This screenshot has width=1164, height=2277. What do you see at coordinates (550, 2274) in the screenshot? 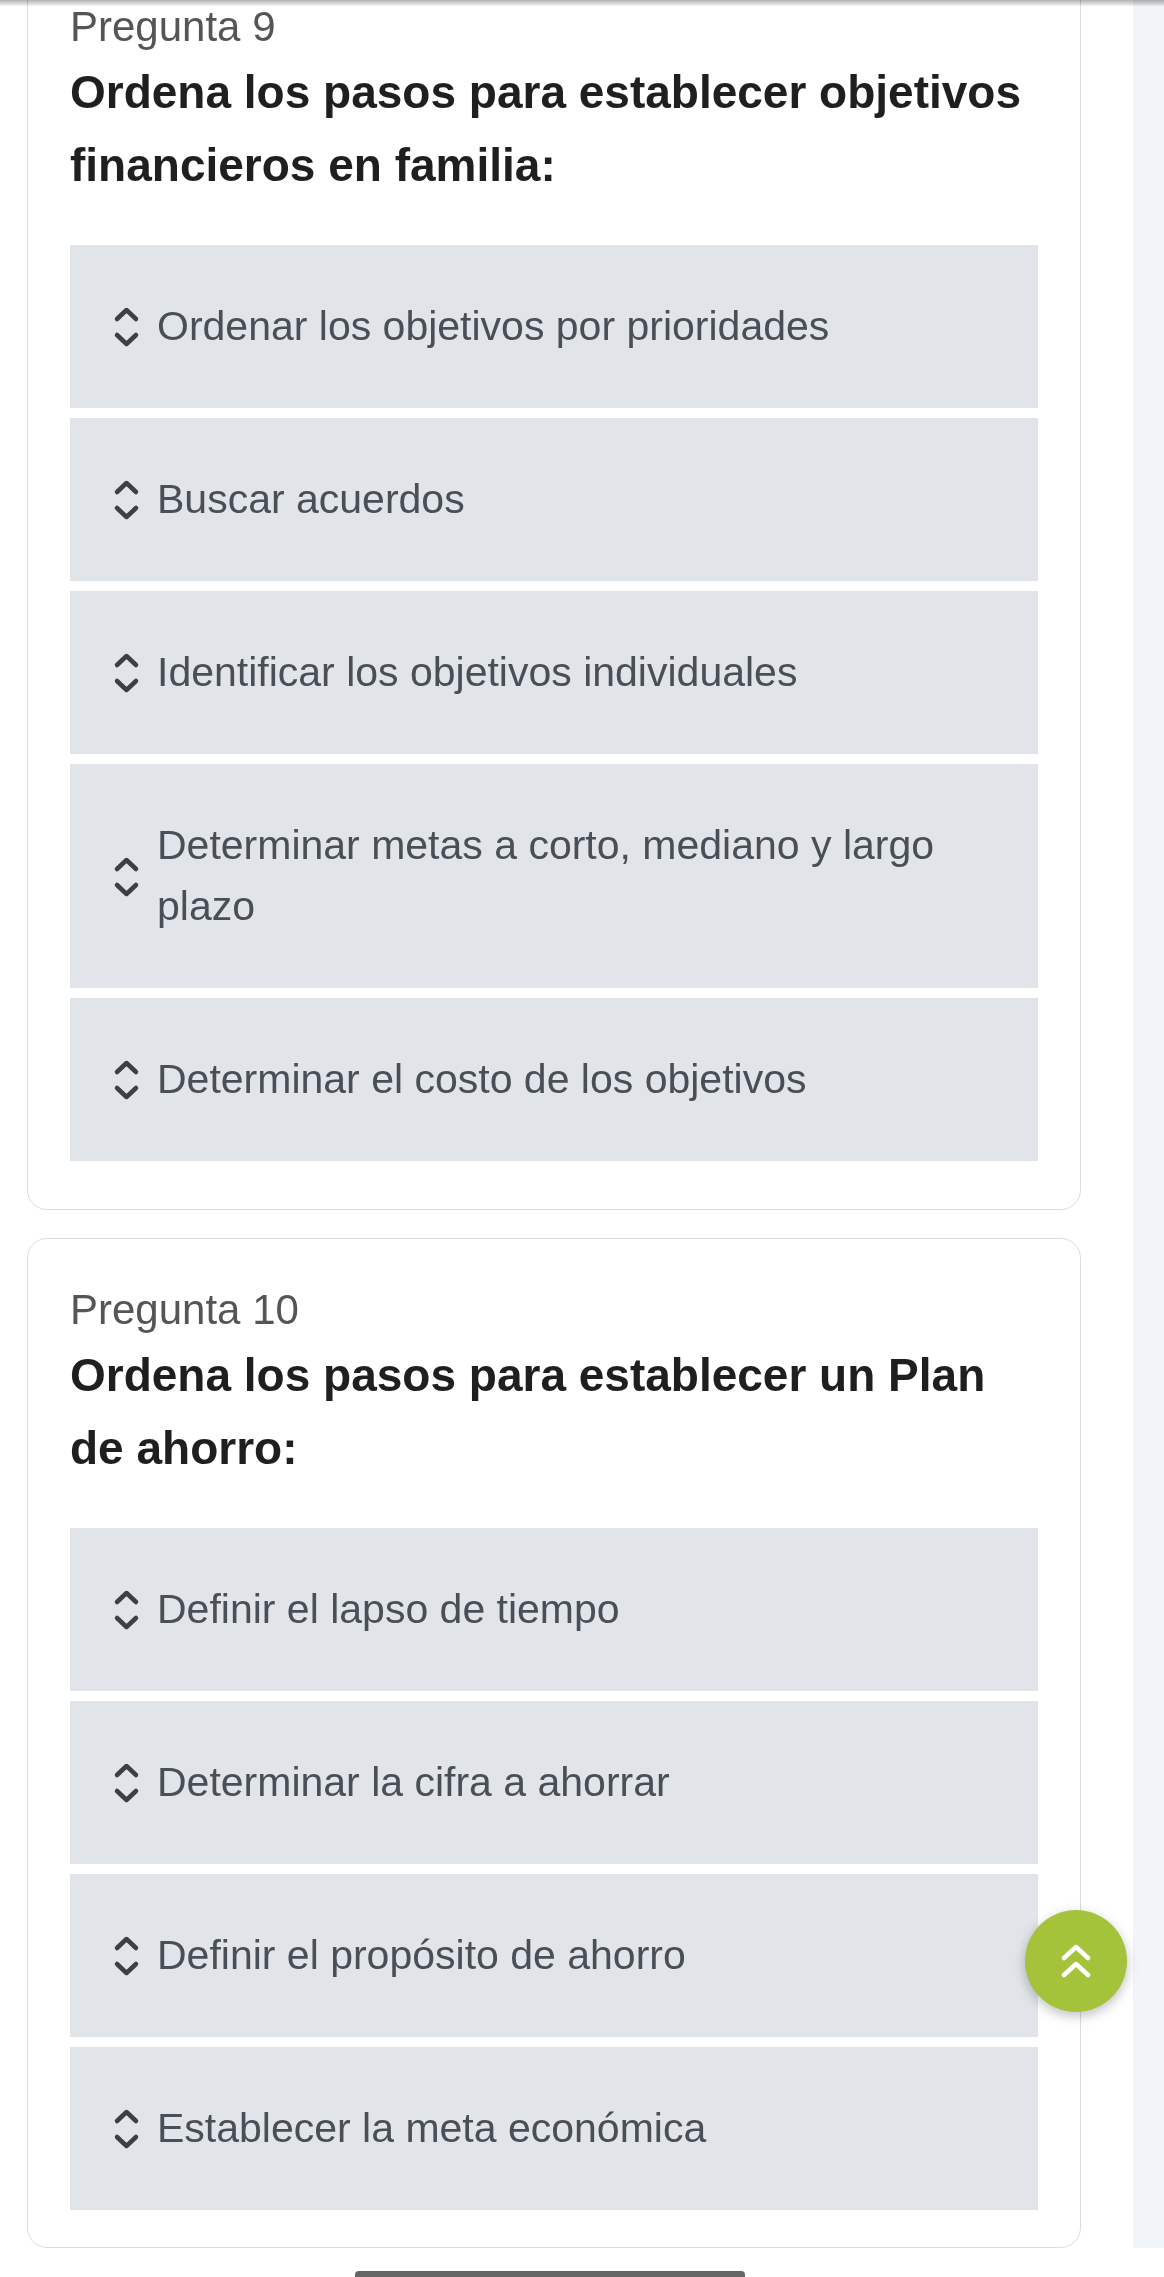
I see `scroll-thumb` at bounding box center [550, 2274].